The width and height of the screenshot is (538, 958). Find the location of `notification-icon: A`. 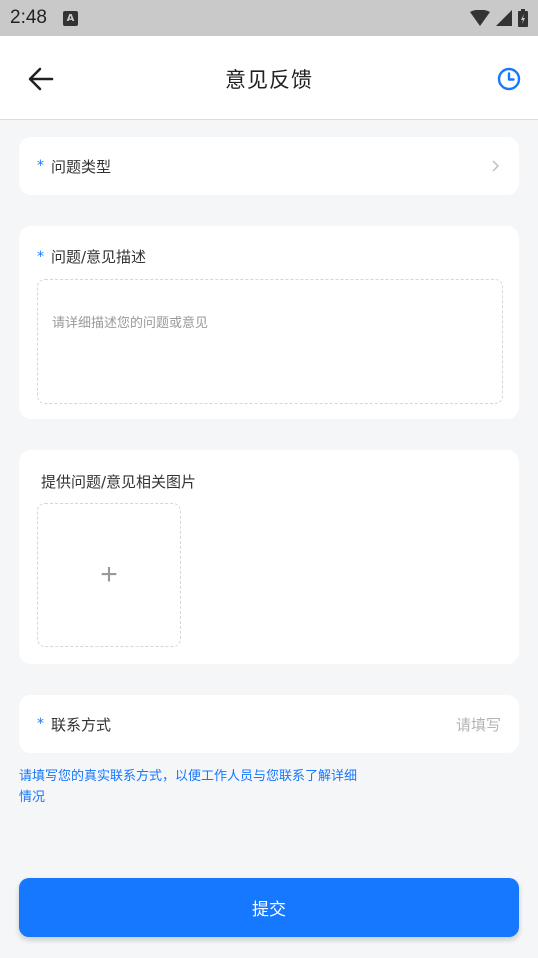

notification-icon: A is located at coordinates (70, 18).